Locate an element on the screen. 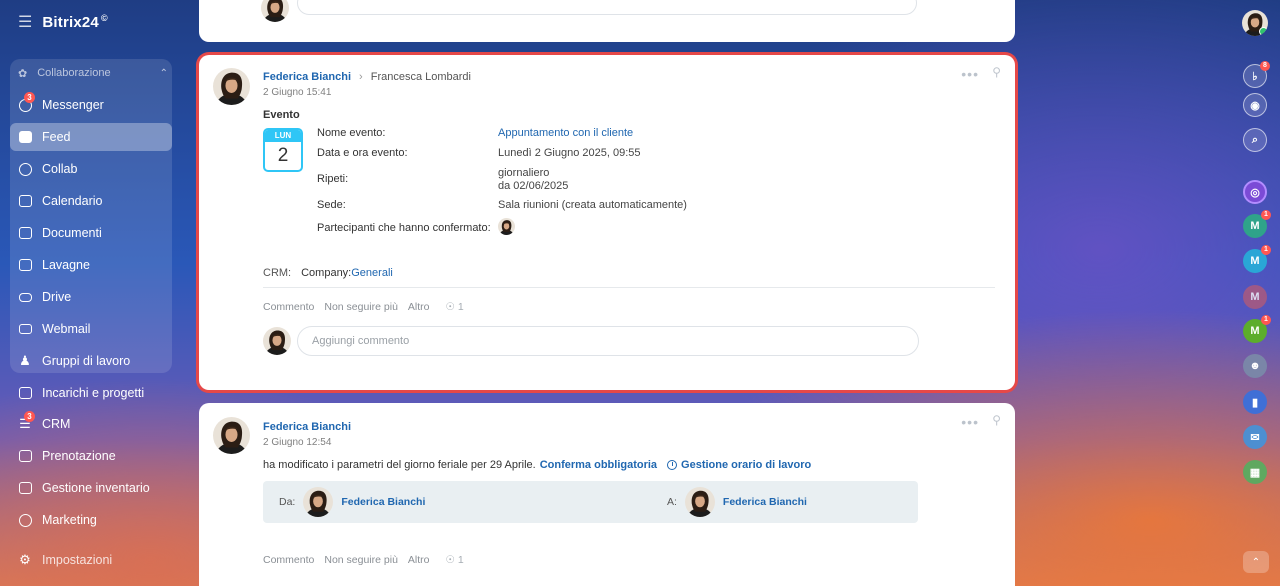  document-icon is located at coordinates (25, 233).